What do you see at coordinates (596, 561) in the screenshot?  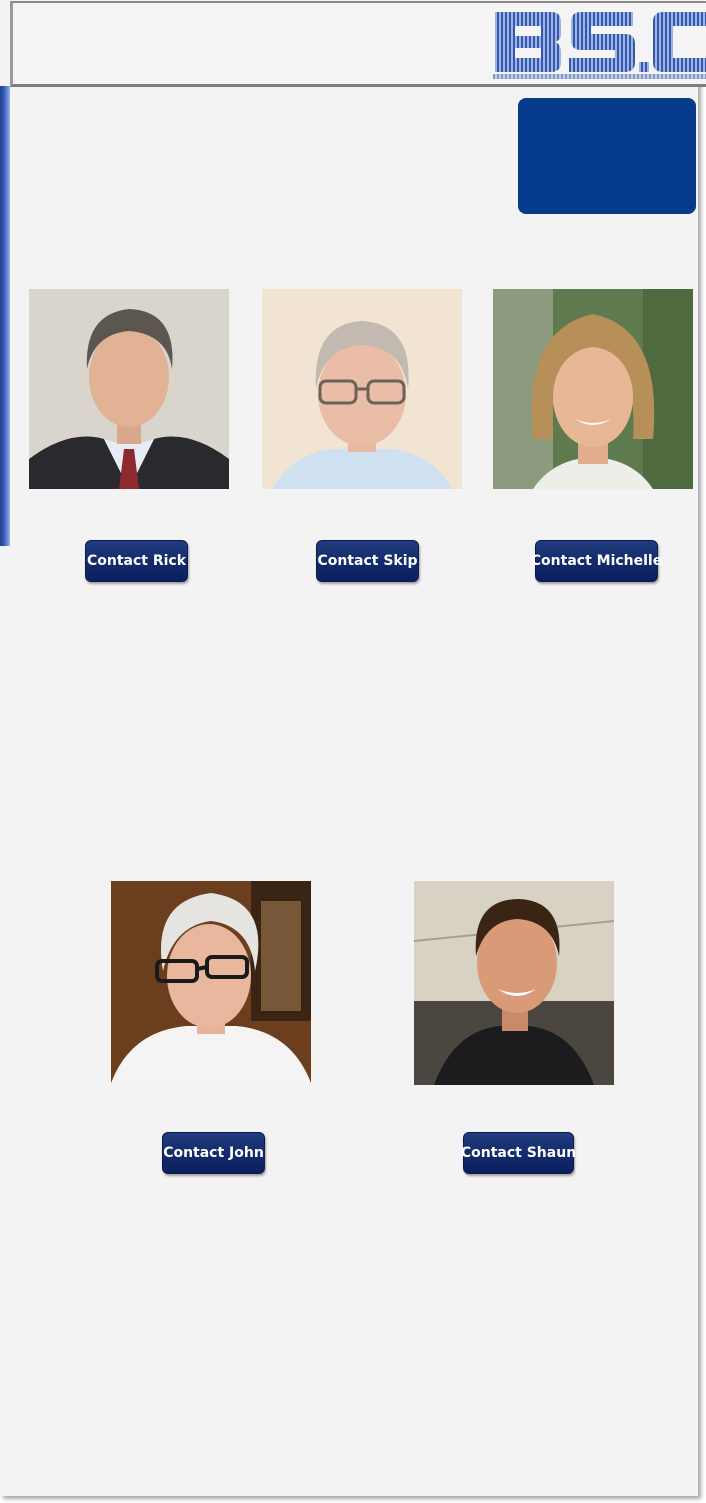 I see `contact-michelle-button: Contact Michelle` at bounding box center [596, 561].